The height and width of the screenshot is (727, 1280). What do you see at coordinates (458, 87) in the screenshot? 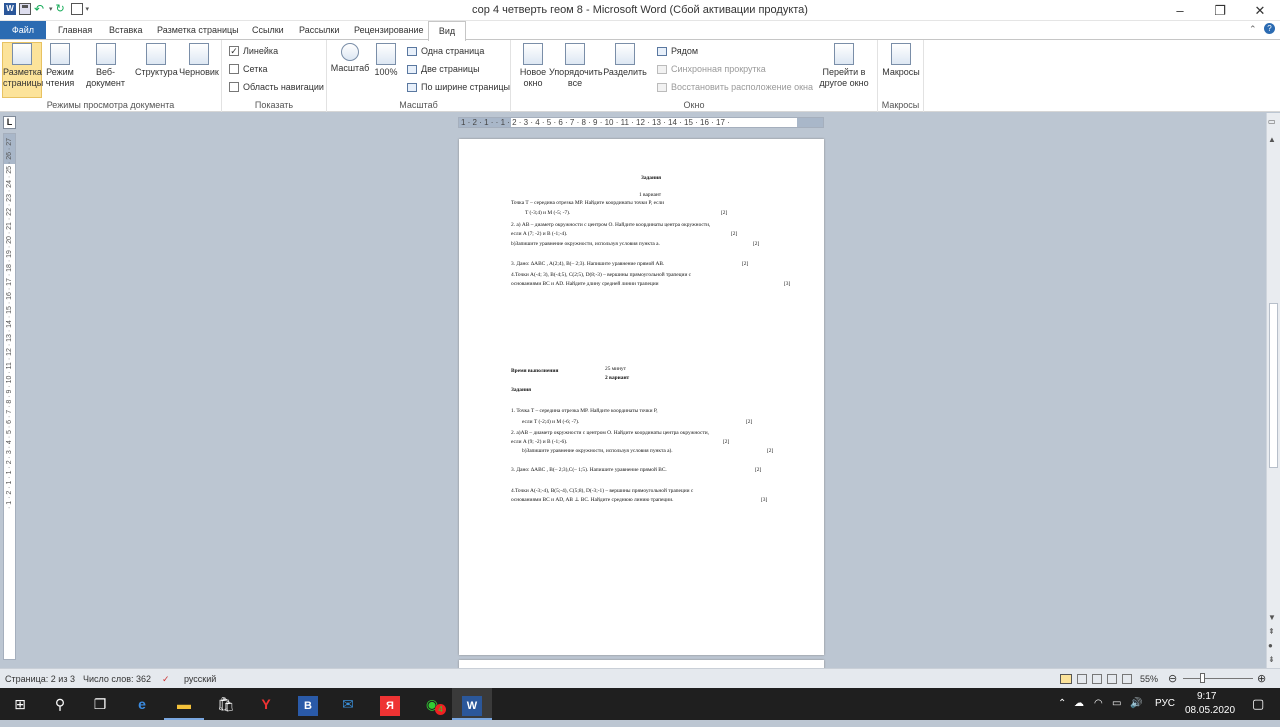
I see `page-width-button: По ширине страницы` at bounding box center [458, 87].